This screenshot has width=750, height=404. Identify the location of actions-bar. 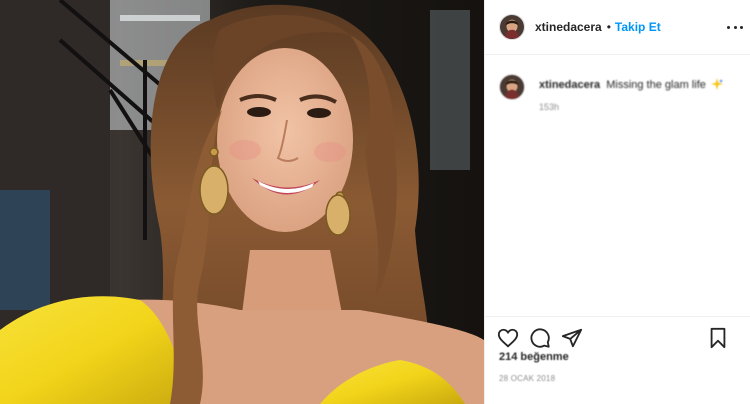
(617, 332).